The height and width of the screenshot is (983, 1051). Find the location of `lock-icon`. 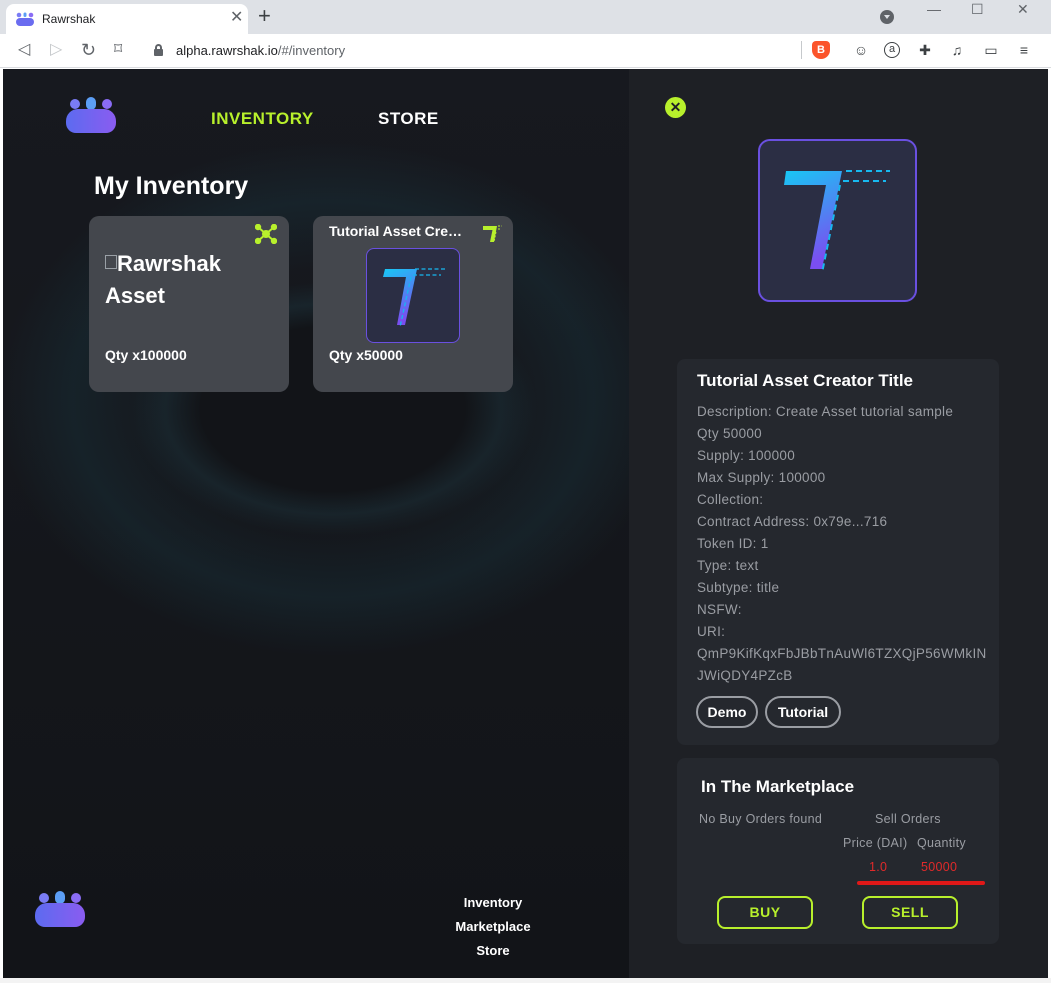

lock-icon is located at coordinates (158, 50).